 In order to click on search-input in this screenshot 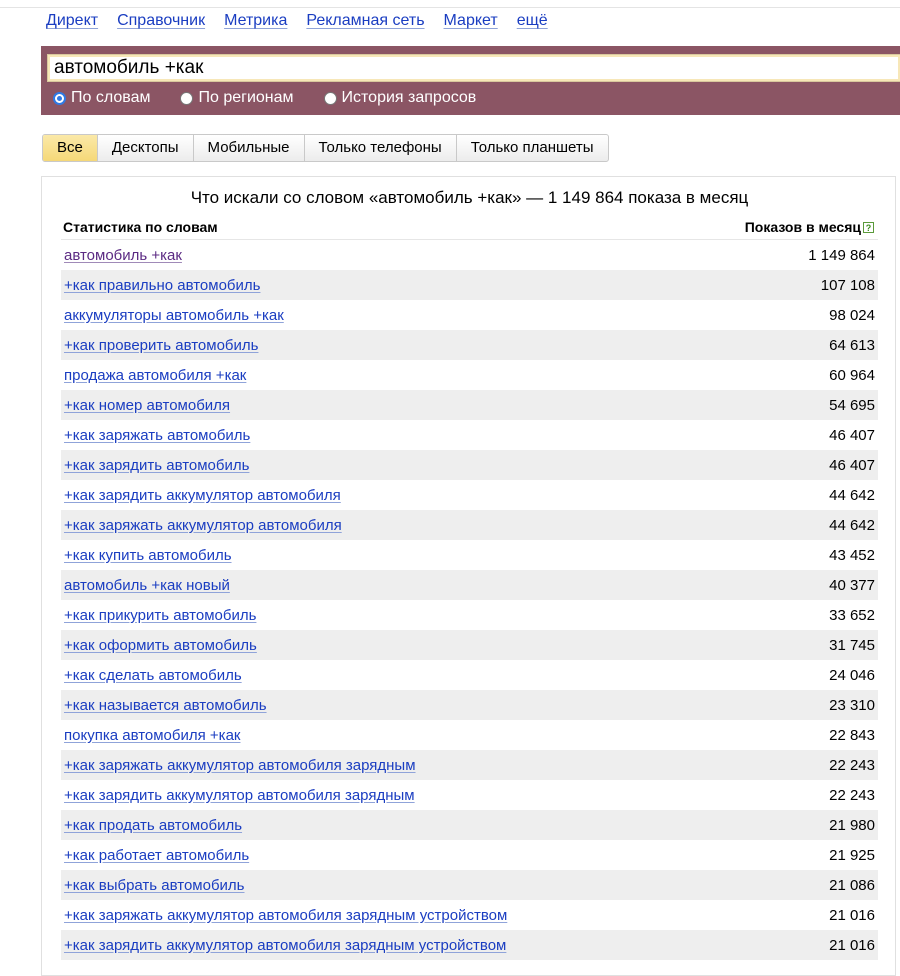, I will do `click(473, 68)`.